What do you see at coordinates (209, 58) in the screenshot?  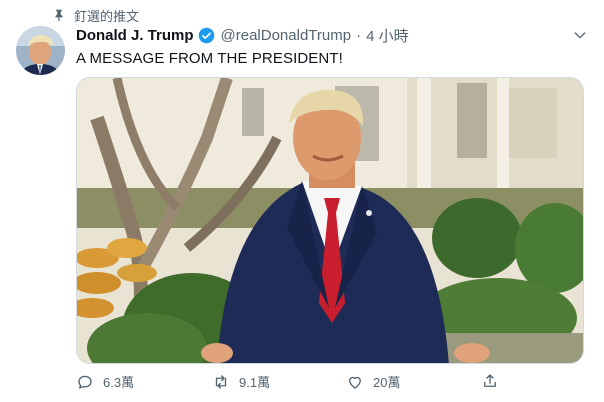 I see `tweet-text: A MESSAGE FROM THE PRESIDENT!` at bounding box center [209, 58].